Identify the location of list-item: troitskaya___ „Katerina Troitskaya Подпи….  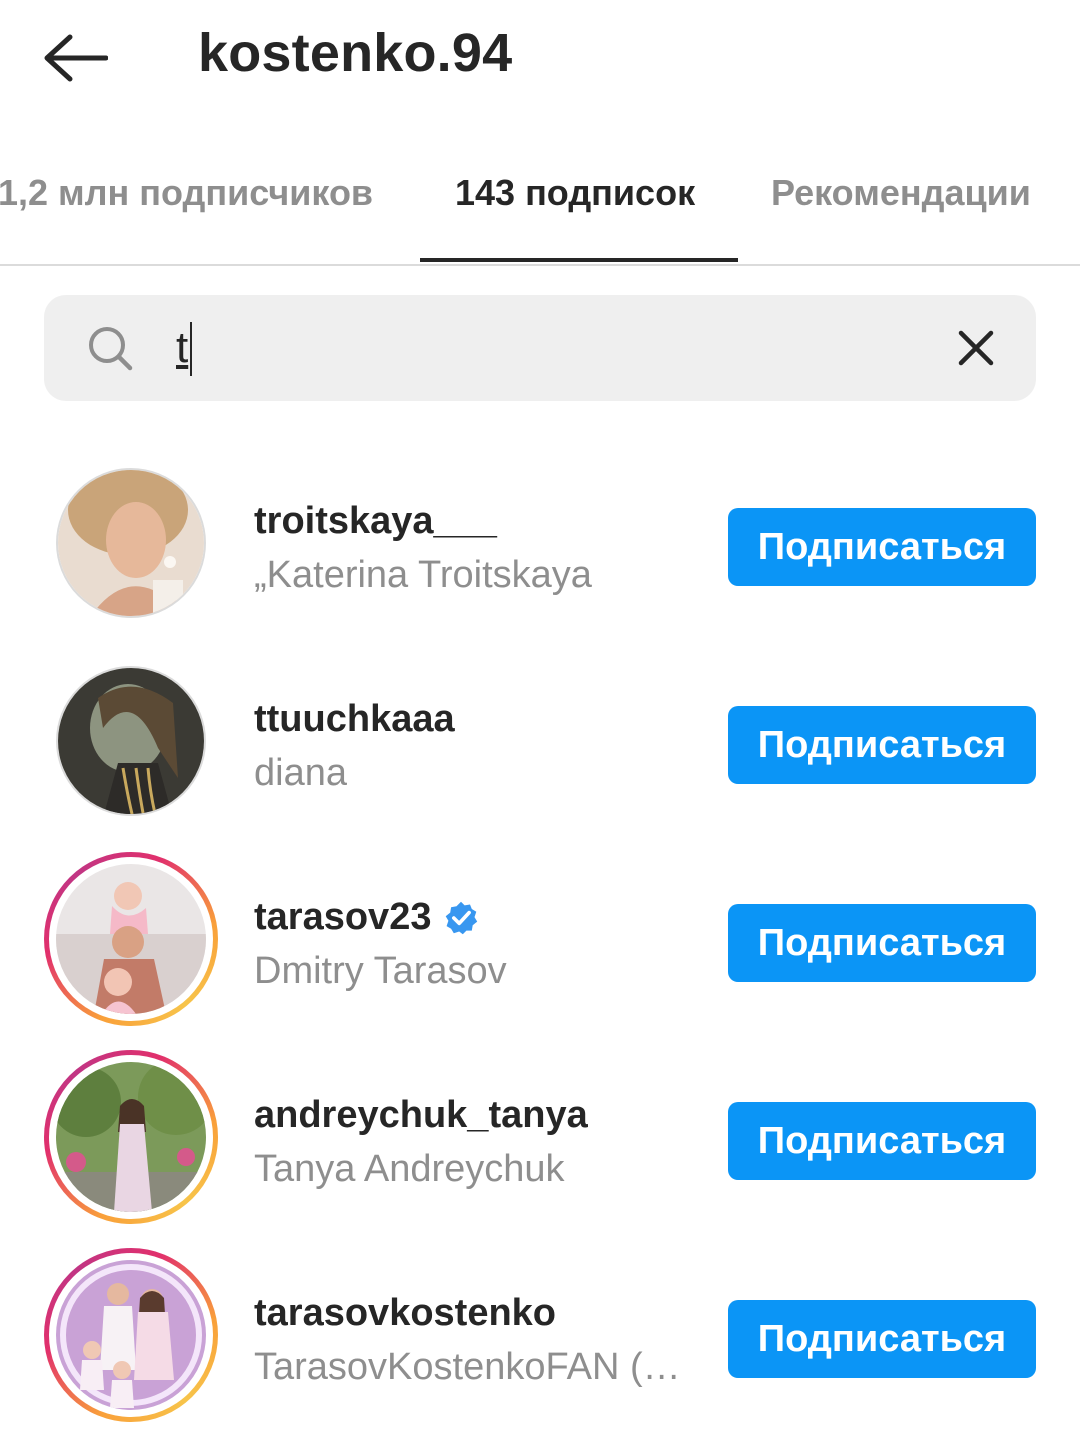
(540, 543).